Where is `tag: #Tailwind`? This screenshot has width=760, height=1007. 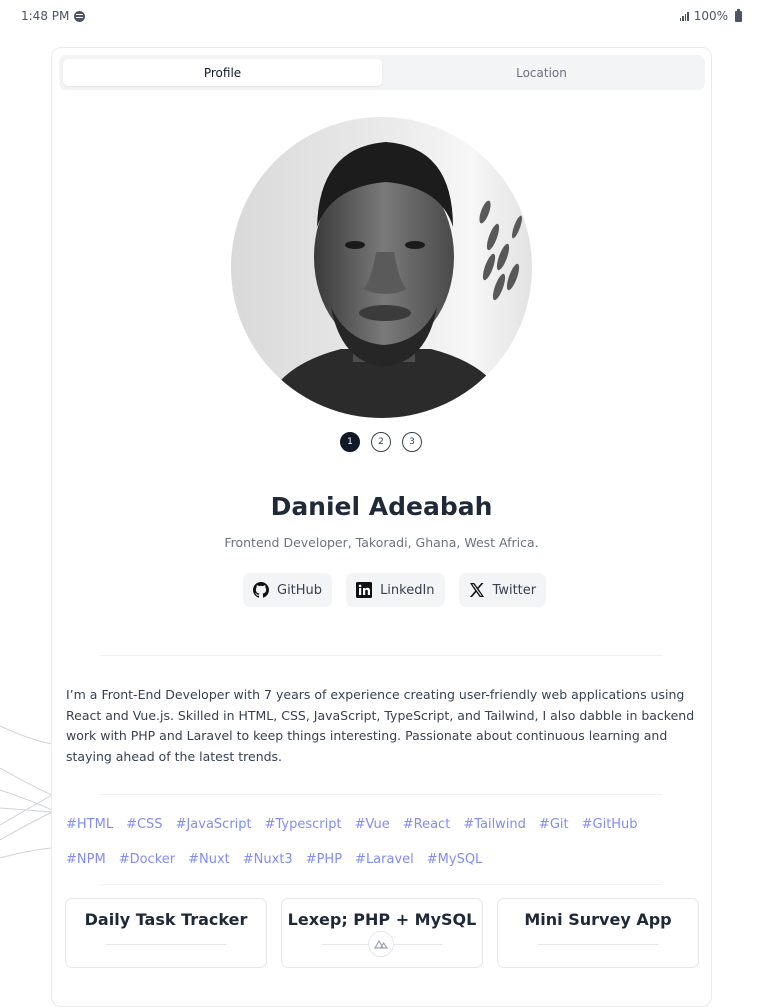 tag: #Tailwind is located at coordinates (494, 824).